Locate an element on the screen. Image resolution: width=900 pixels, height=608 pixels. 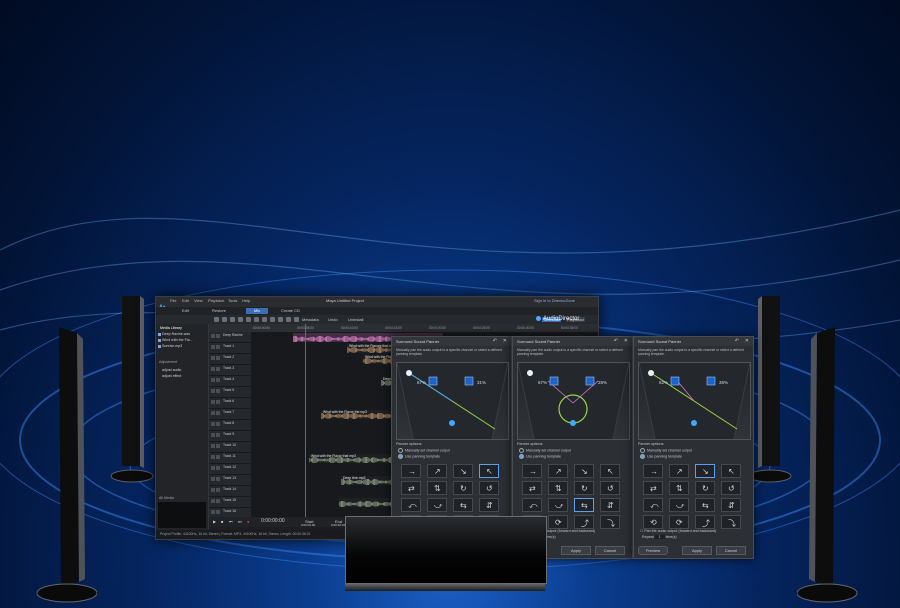
library-item: Deep Ravine.wav is located at coordinates (176, 334).